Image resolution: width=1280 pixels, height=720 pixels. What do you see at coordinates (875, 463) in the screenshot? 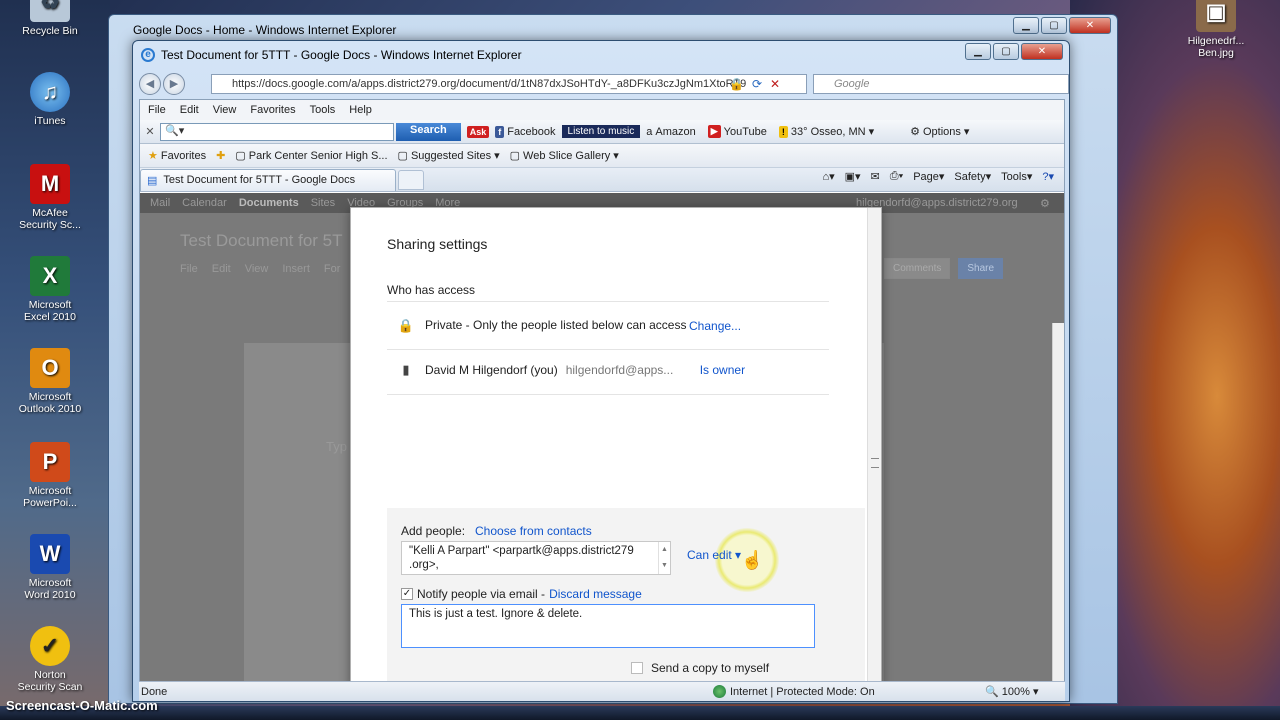
I see `scroll-grip` at bounding box center [875, 463].